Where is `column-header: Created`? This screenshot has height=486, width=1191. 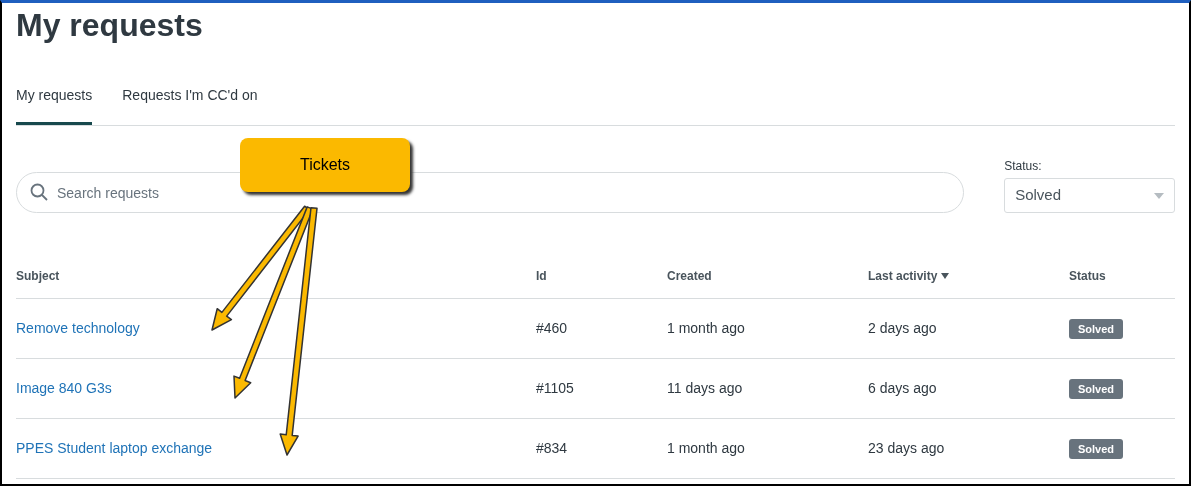 column-header: Created is located at coordinates (689, 276).